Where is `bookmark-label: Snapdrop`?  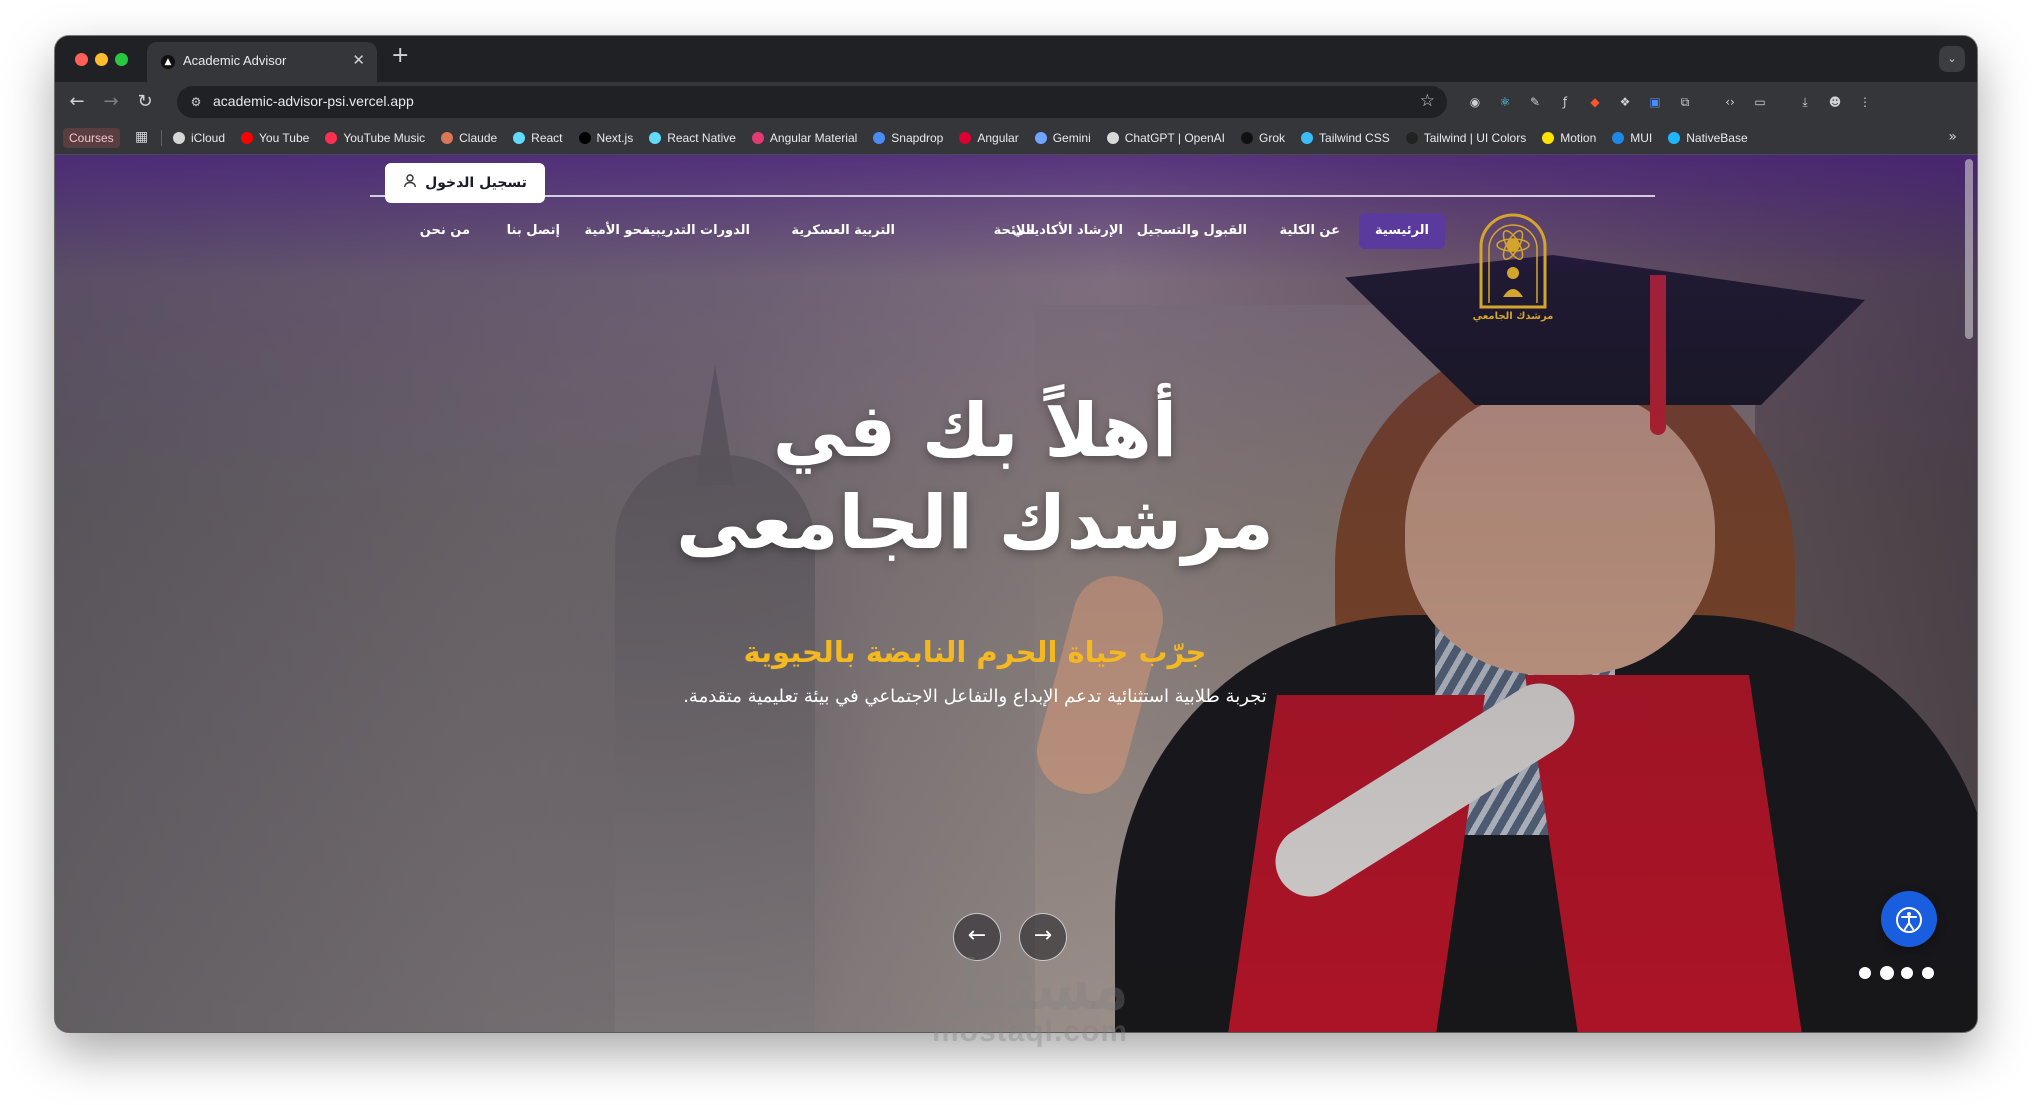
bookmark-label: Snapdrop is located at coordinates (917, 138).